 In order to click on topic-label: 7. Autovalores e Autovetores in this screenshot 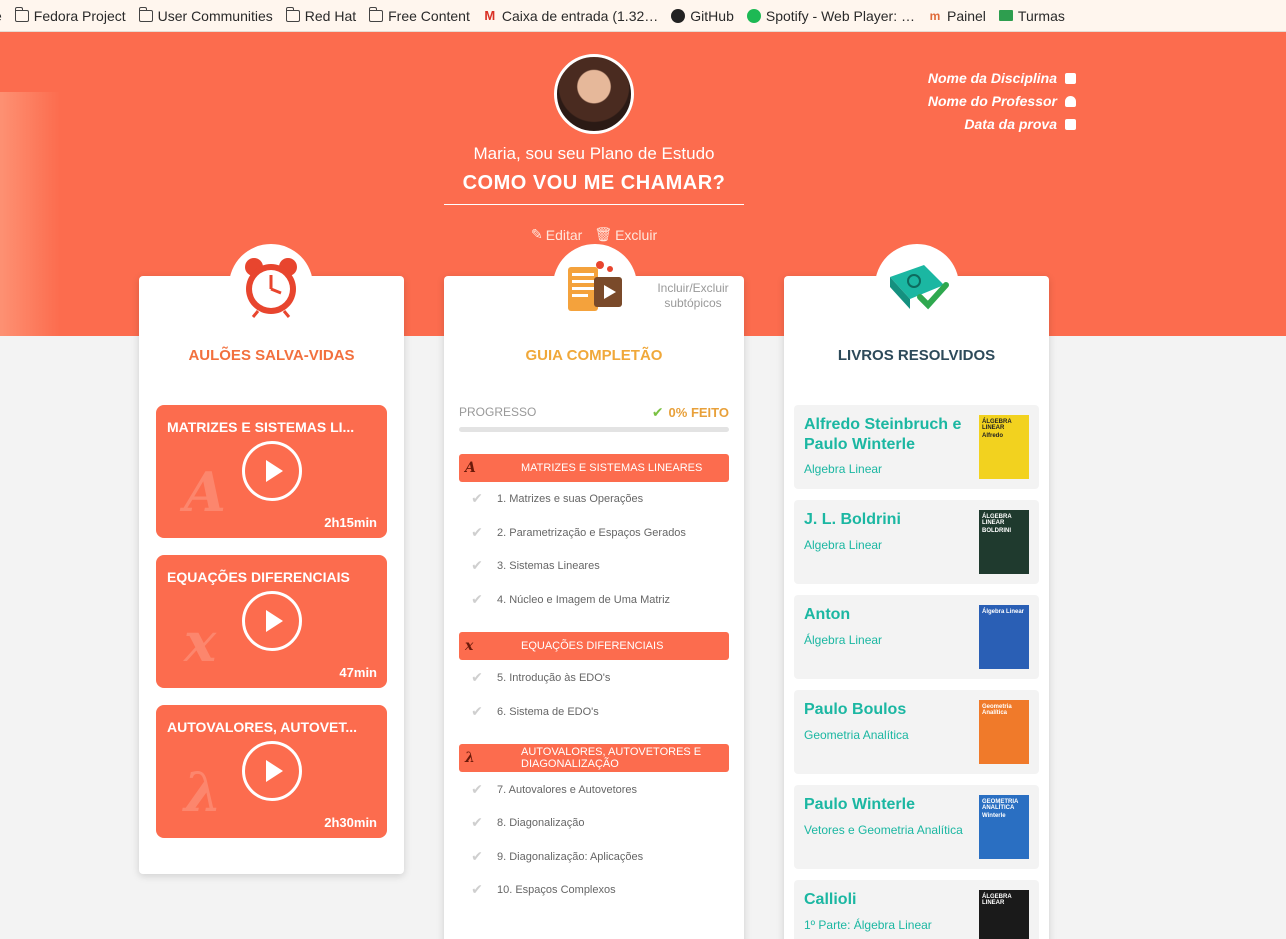, I will do `click(567, 789)`.